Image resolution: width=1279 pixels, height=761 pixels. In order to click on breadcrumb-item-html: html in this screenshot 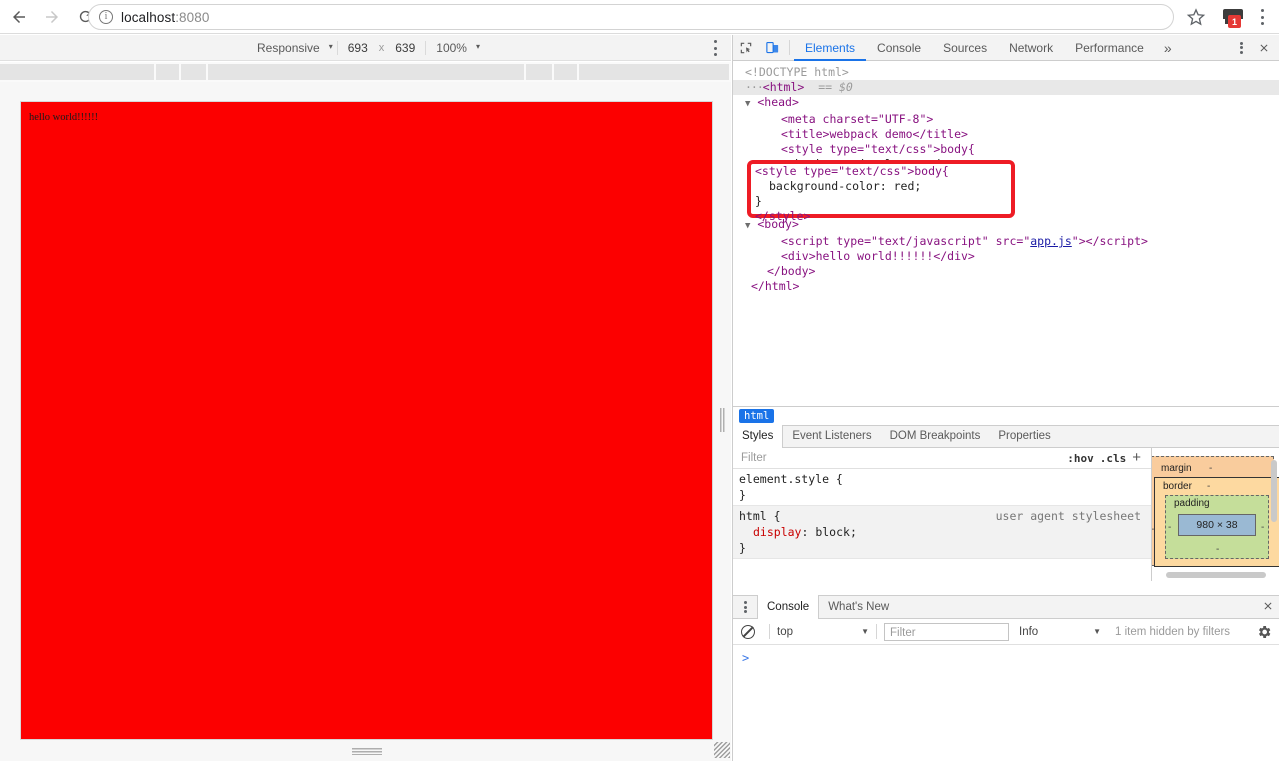, I will do `click(757, 416)`.